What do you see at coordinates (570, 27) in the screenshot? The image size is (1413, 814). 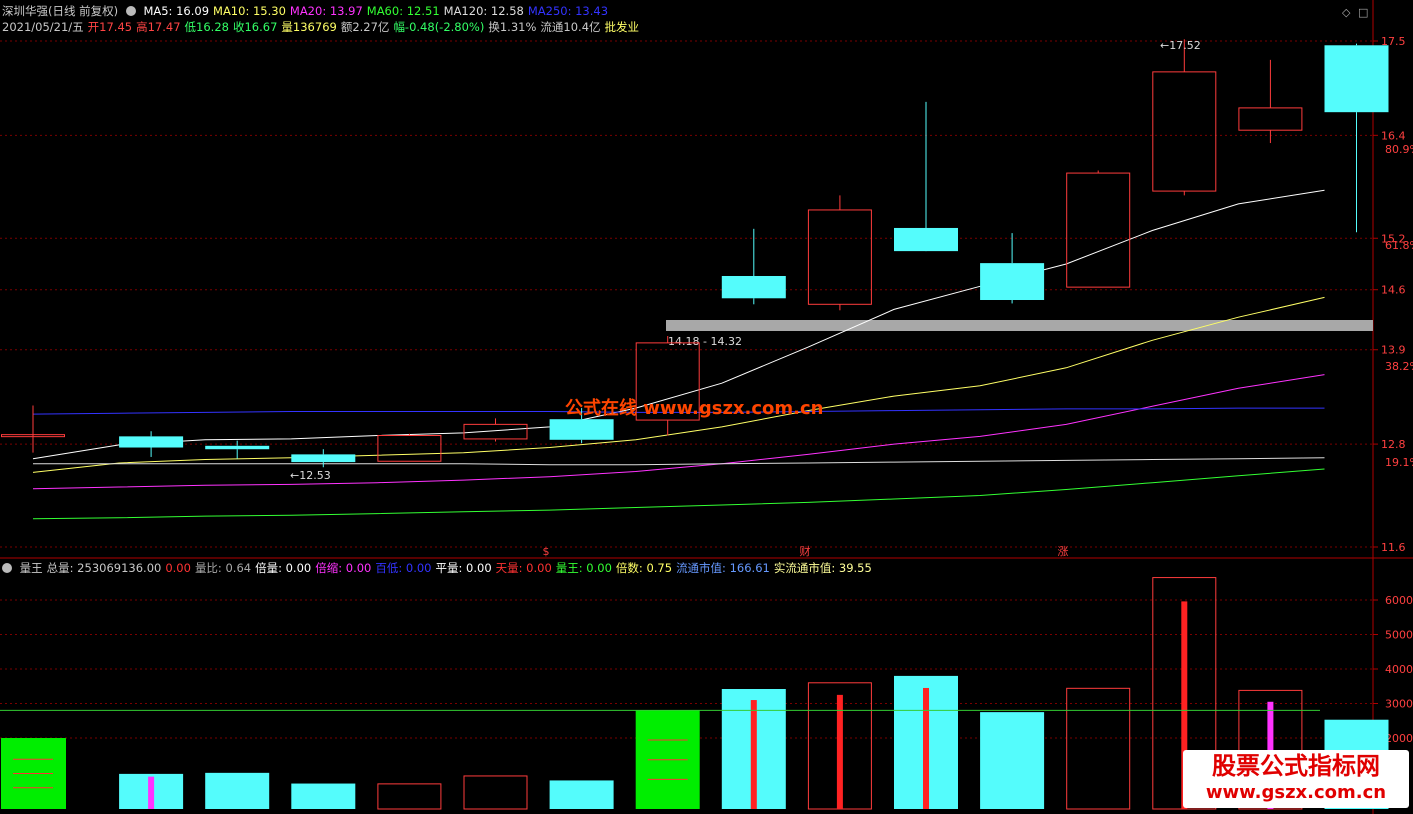 I see `quote-info-item-9: 流通10.4亿` at bounding box center [570, 27].